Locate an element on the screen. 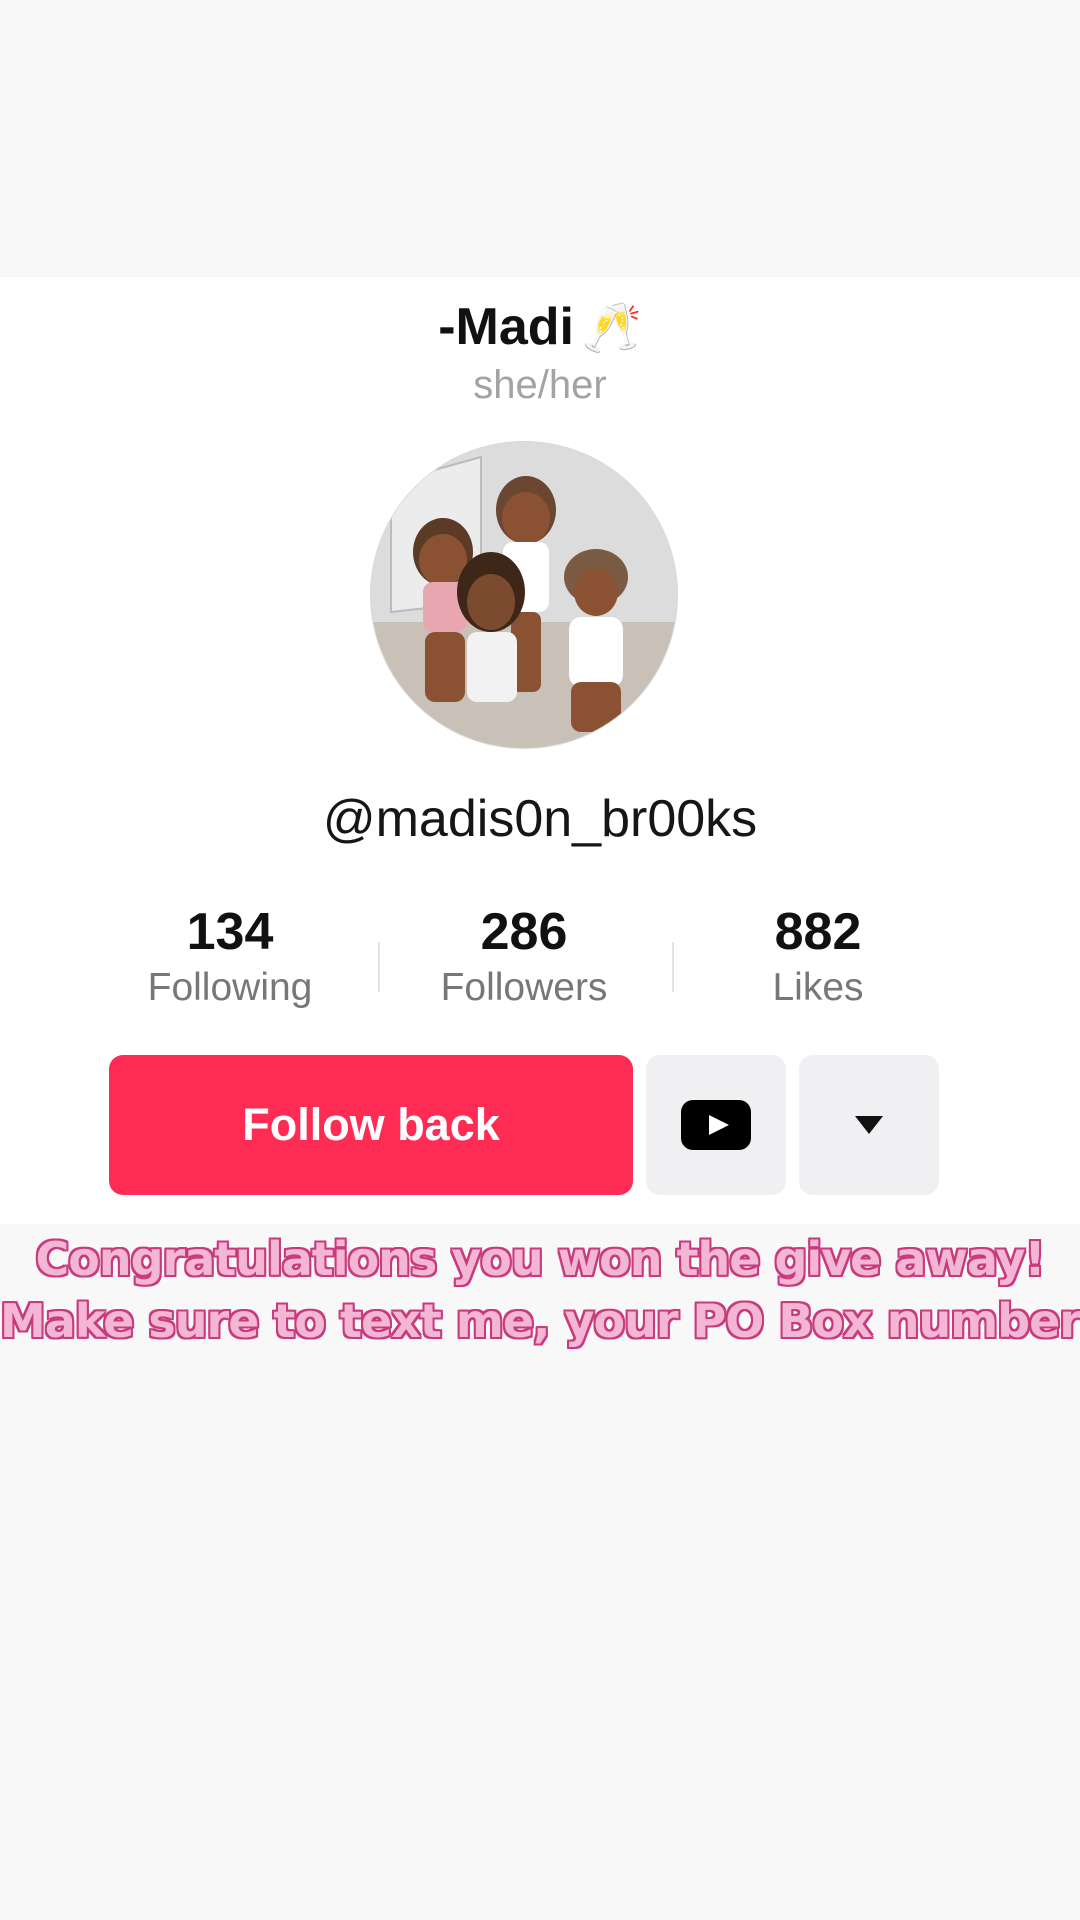 This screenshot has height=1920, width=1080. display-name: -Madi is located at coordinates (506, 327).